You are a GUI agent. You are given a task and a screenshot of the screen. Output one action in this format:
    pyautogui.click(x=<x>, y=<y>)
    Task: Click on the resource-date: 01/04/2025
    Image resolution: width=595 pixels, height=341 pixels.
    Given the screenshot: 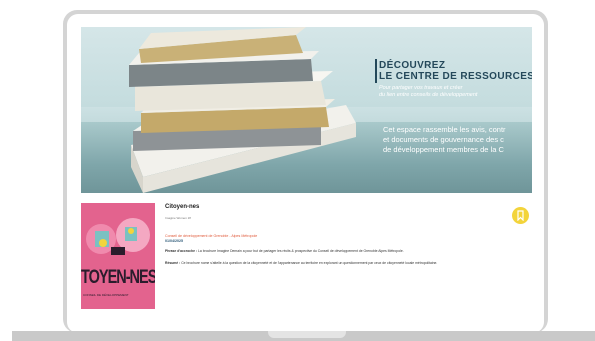 What is the action you would take?
    pyautogui.click(x=174, y=241)
    